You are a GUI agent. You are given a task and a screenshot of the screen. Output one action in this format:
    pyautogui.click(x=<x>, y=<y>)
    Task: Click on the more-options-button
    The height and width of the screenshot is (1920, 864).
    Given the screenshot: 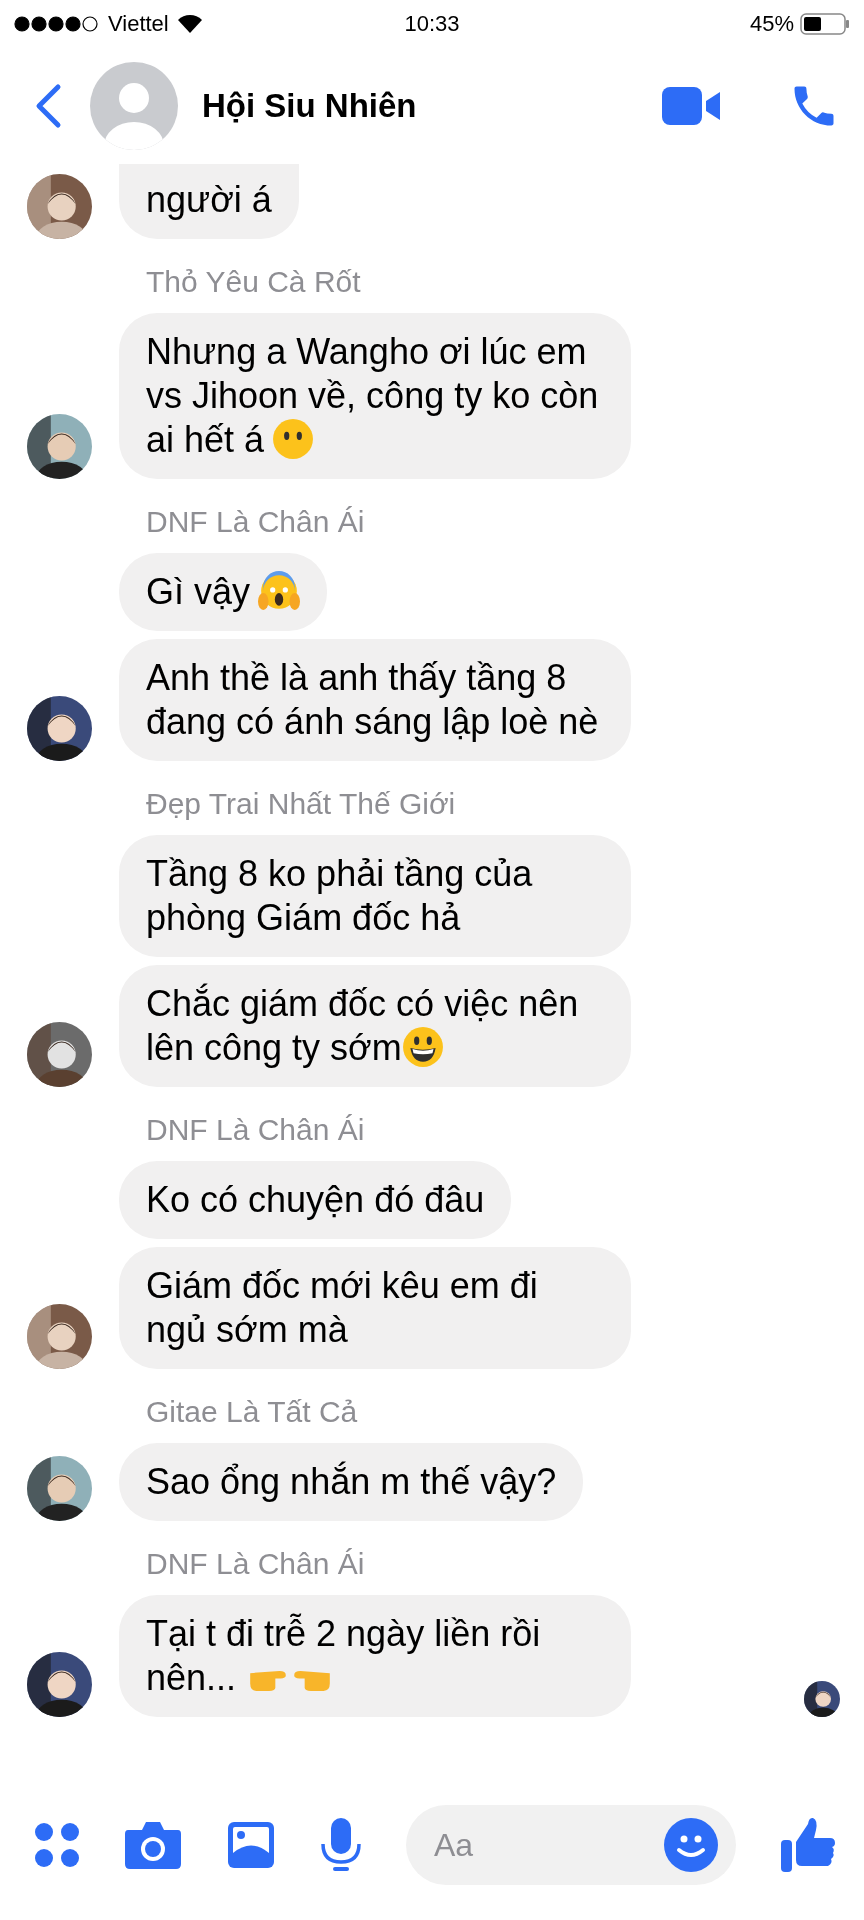 What is the action you would take?
    pyautogui.click(x=57, y=1845)
    